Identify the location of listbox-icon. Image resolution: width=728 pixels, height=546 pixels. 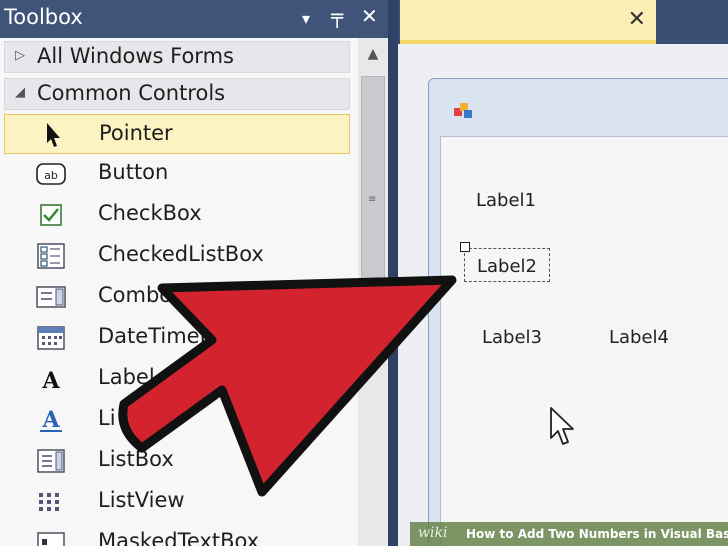
(51, 461).